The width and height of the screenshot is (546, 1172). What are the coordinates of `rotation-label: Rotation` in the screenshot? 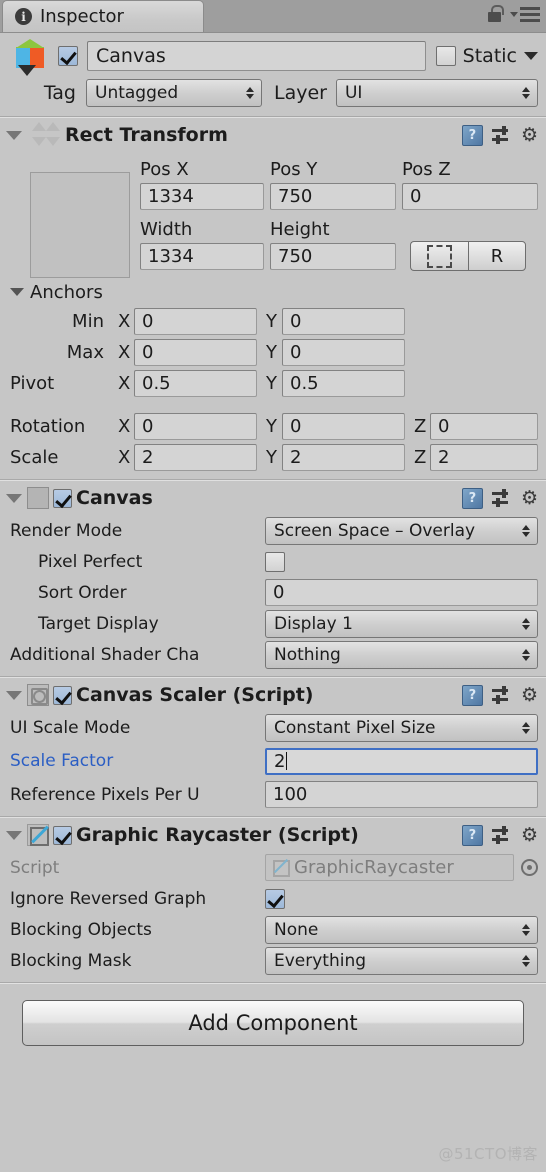 It's located at (48, 426).